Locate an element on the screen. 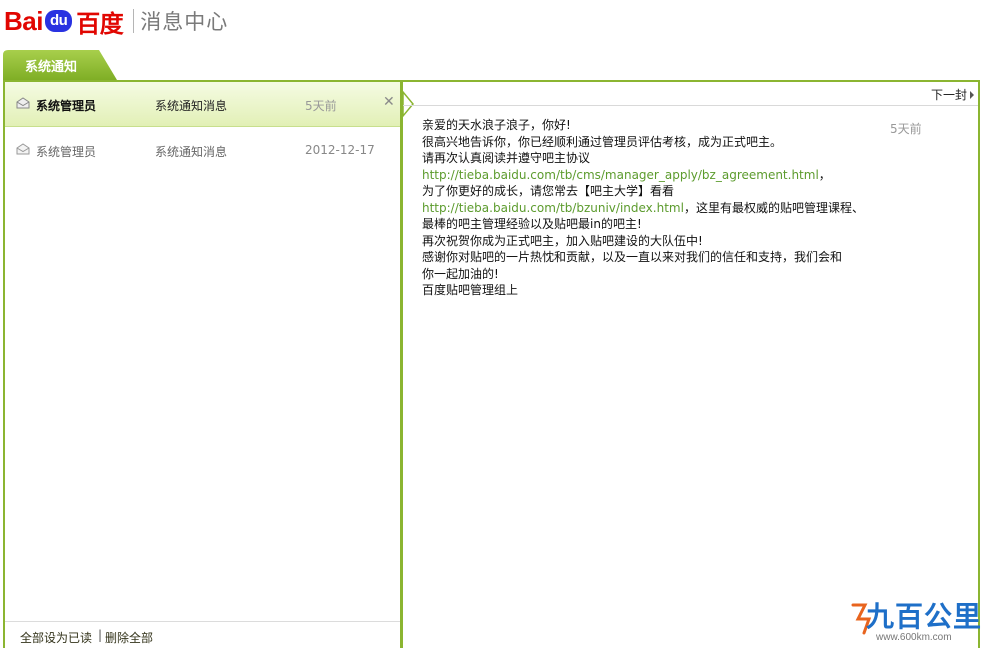  logo-paw-du: du is located at coordinates (58, 21).